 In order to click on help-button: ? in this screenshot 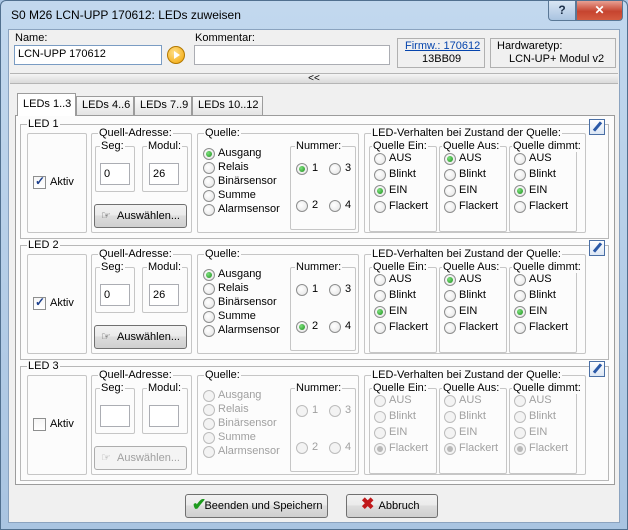, I will do `click(562, 11)`.